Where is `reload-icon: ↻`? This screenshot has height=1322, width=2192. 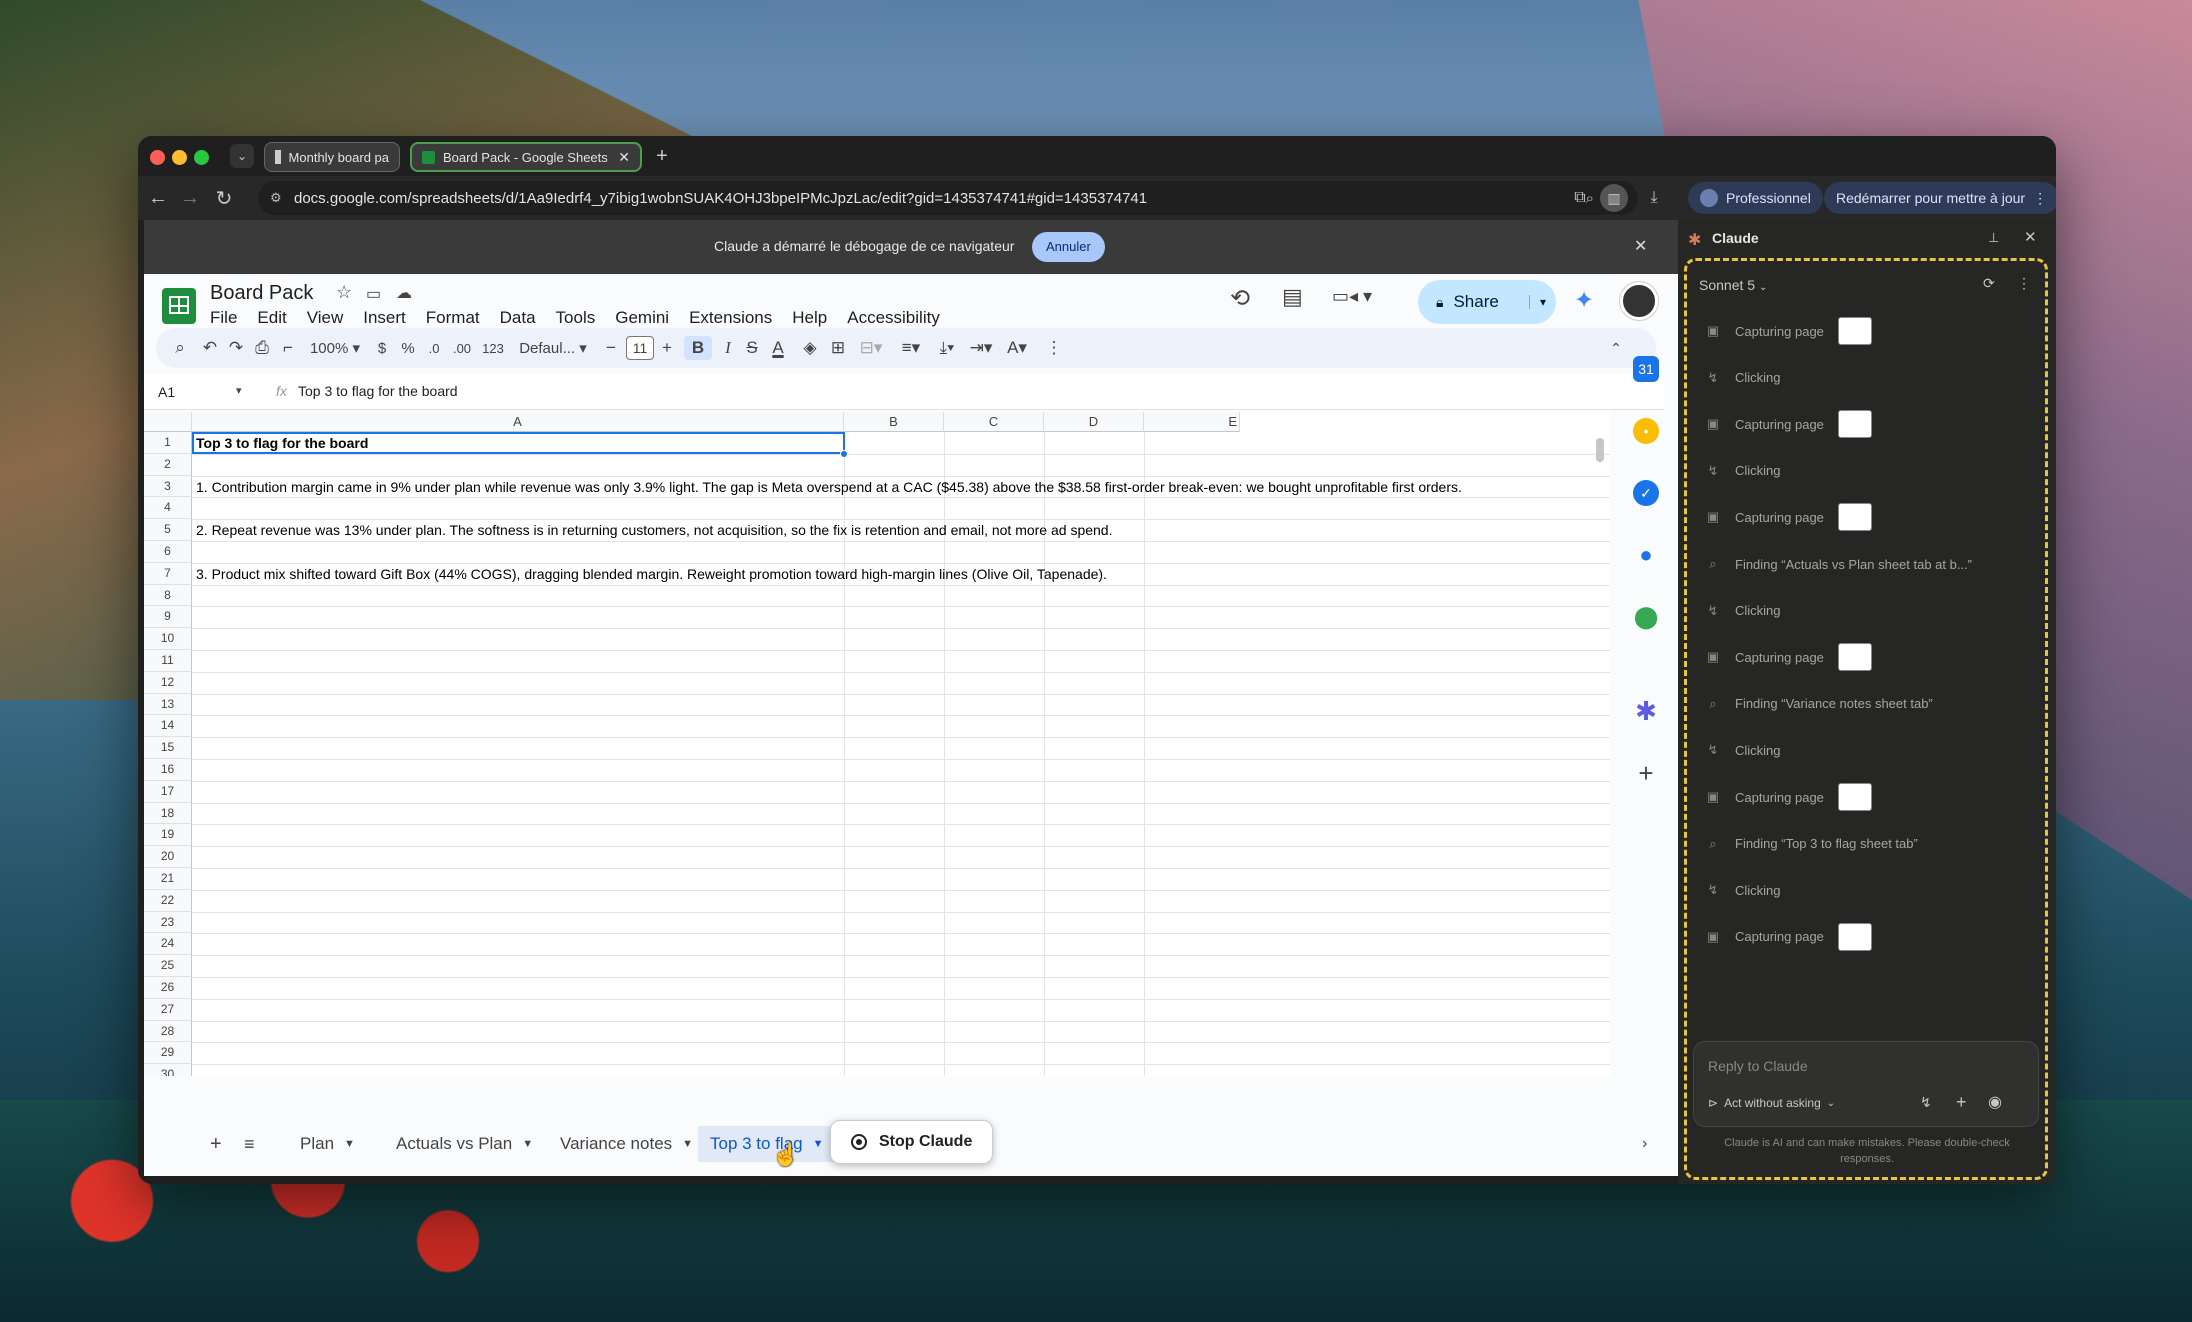
reload-icon: ↻ is located at coordinates (224, 198).